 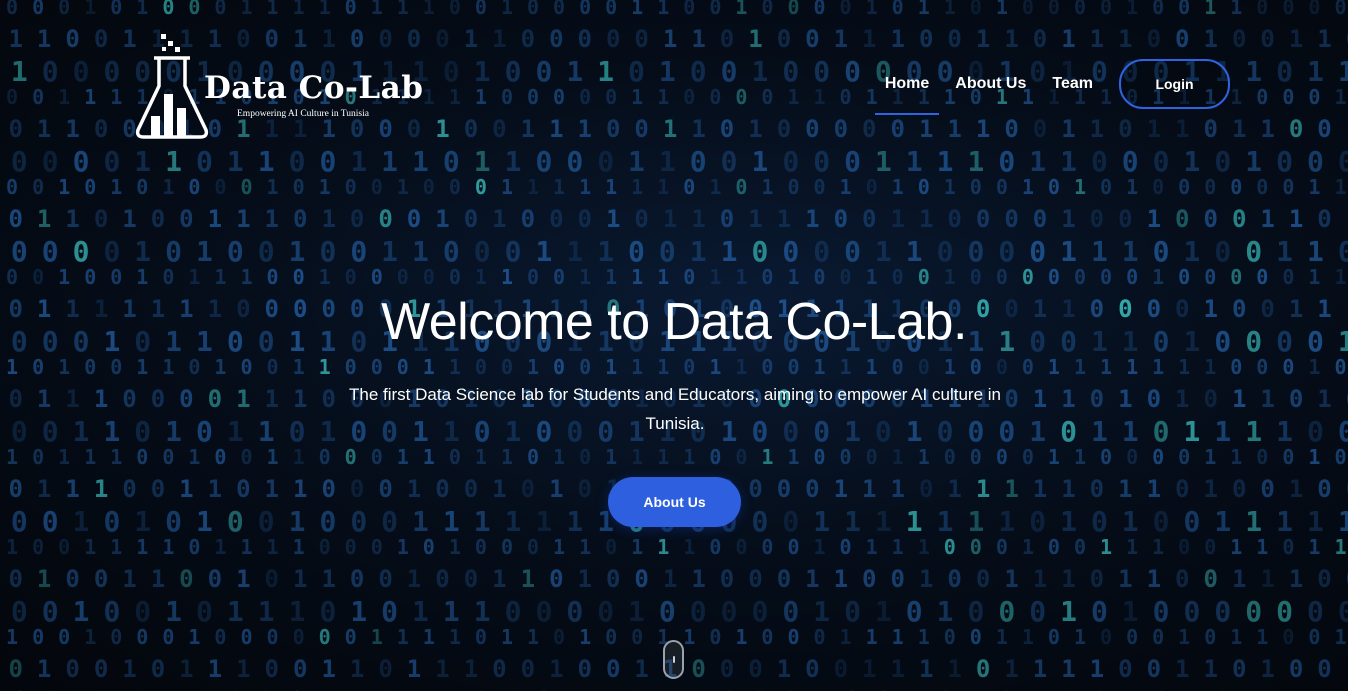 I want to click on main-nav: Home About Us Team Login, so click(x=1052, y=87).